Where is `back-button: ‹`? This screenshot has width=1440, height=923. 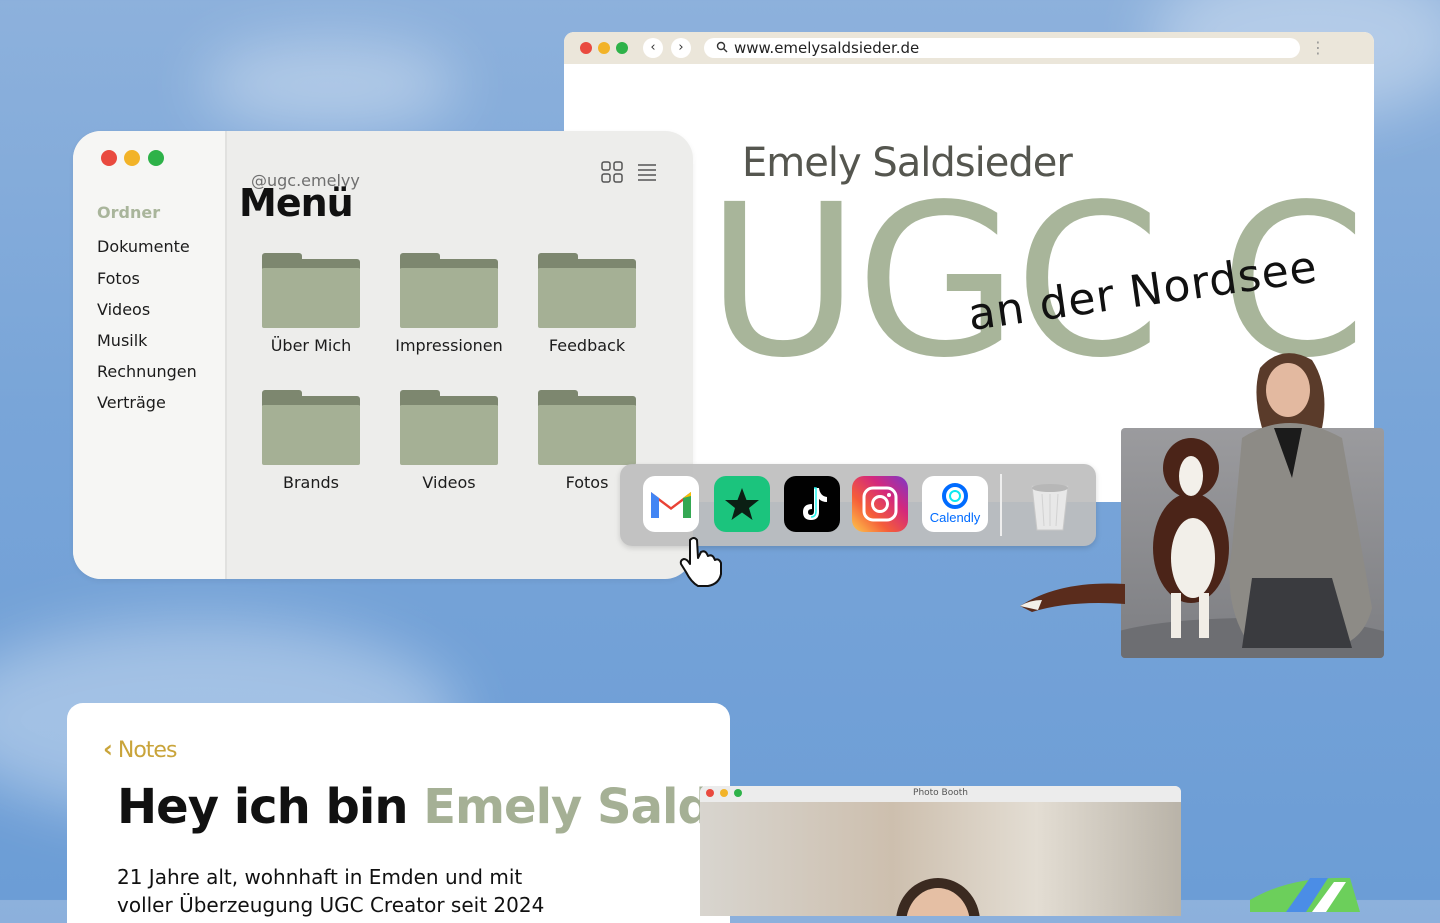 back-button: ‹ is located at coordinates (653, 48).